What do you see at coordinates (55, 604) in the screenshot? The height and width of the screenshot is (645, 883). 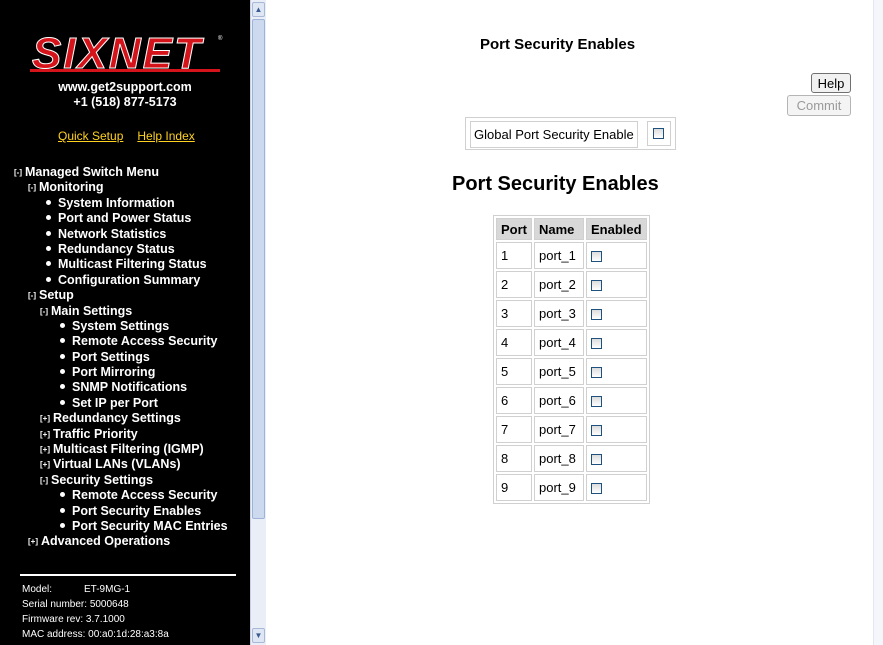 I see `serial-label: Serial number:` at bounding box center [55, 604].